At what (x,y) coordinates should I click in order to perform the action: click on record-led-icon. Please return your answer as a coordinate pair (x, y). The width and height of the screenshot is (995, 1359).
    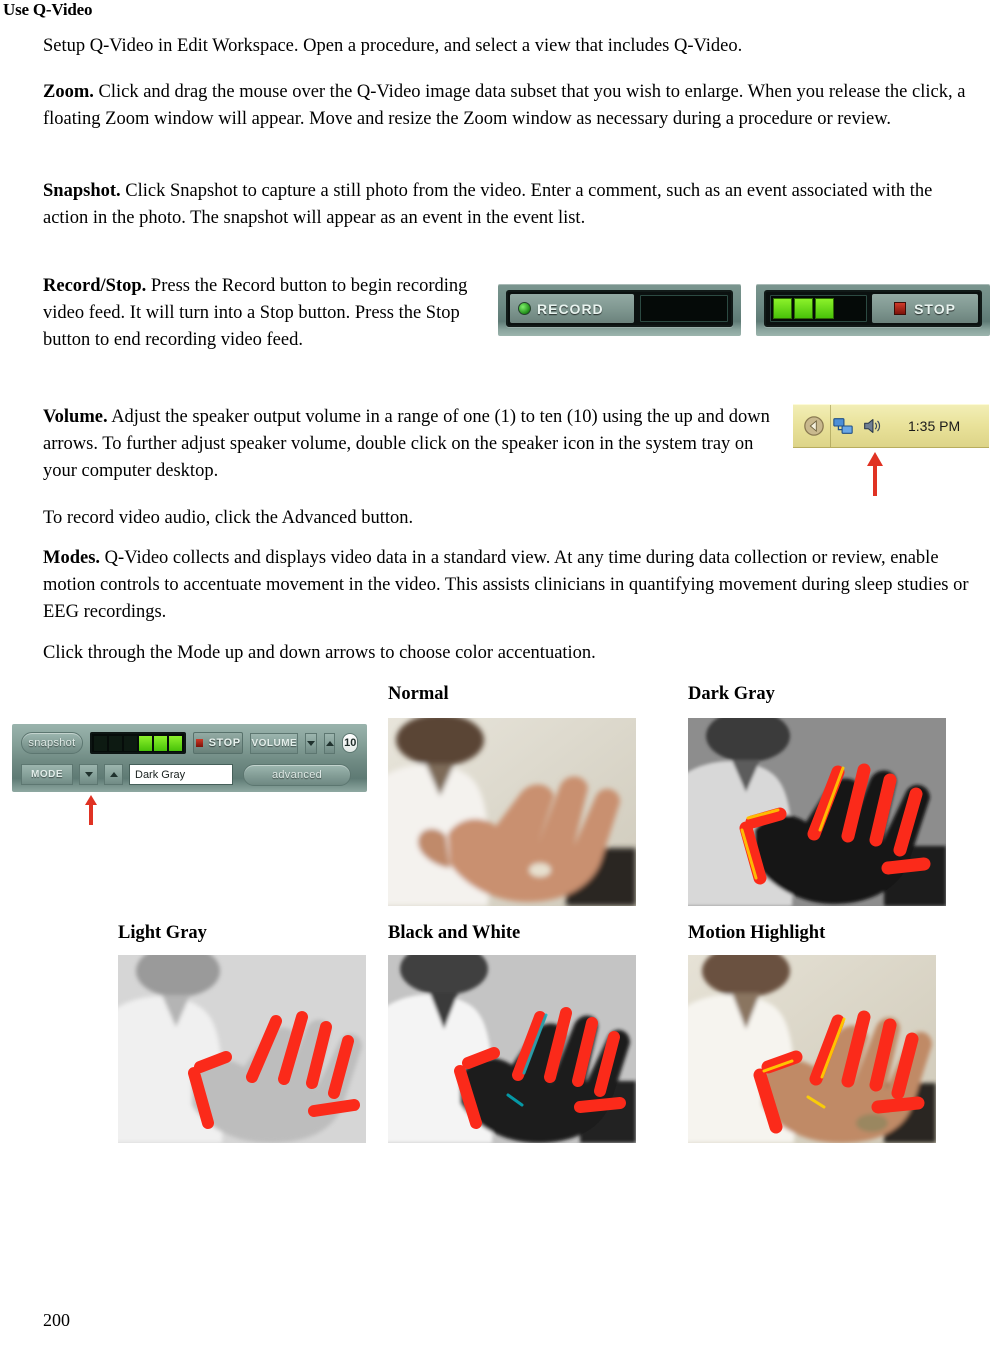
    Looking at the image, I should click on (524, 308).